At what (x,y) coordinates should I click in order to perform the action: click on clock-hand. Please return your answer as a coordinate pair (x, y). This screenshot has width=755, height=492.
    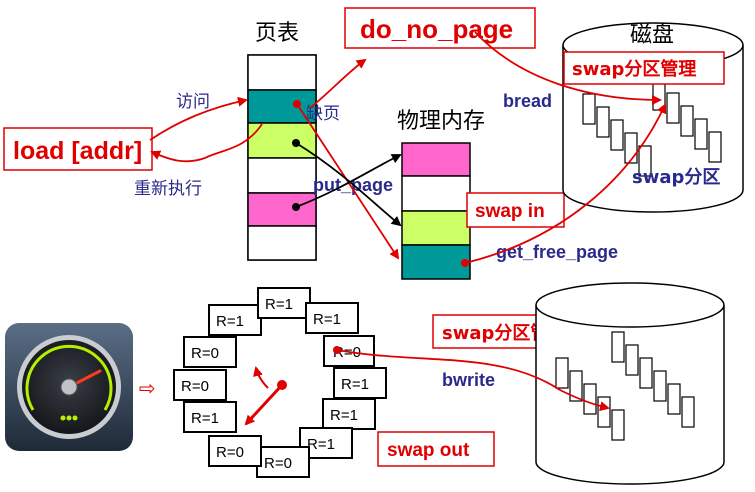
    Looking at the image, I should click on (265, 396).